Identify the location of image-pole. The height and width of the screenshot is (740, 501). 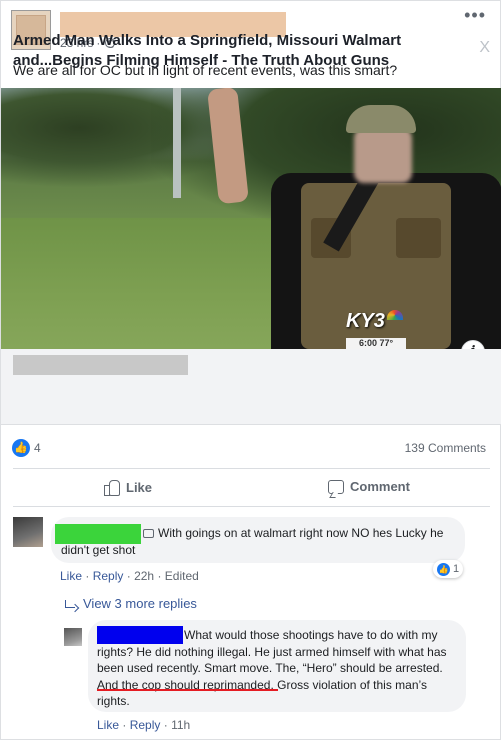
(177, 143).